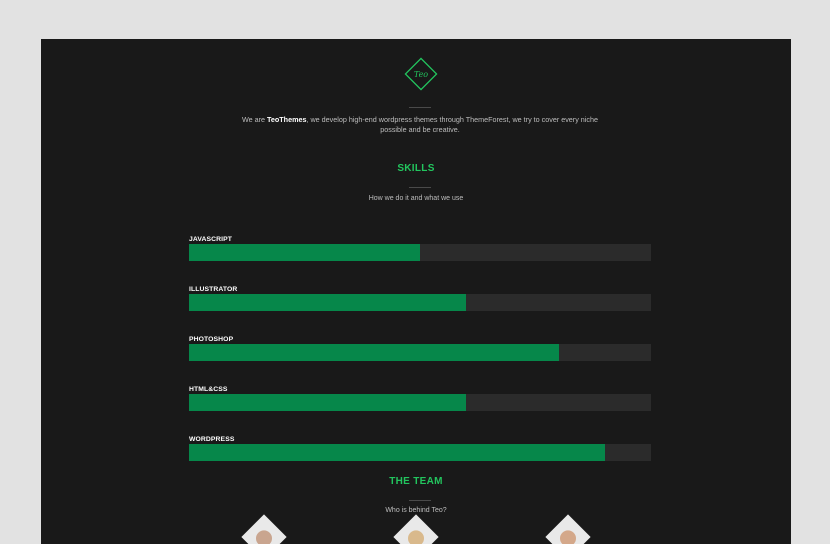 This screenshot has height=544, width=830. I want to click on skill-javascript: JAVASCRIPT, so click(420, 248).